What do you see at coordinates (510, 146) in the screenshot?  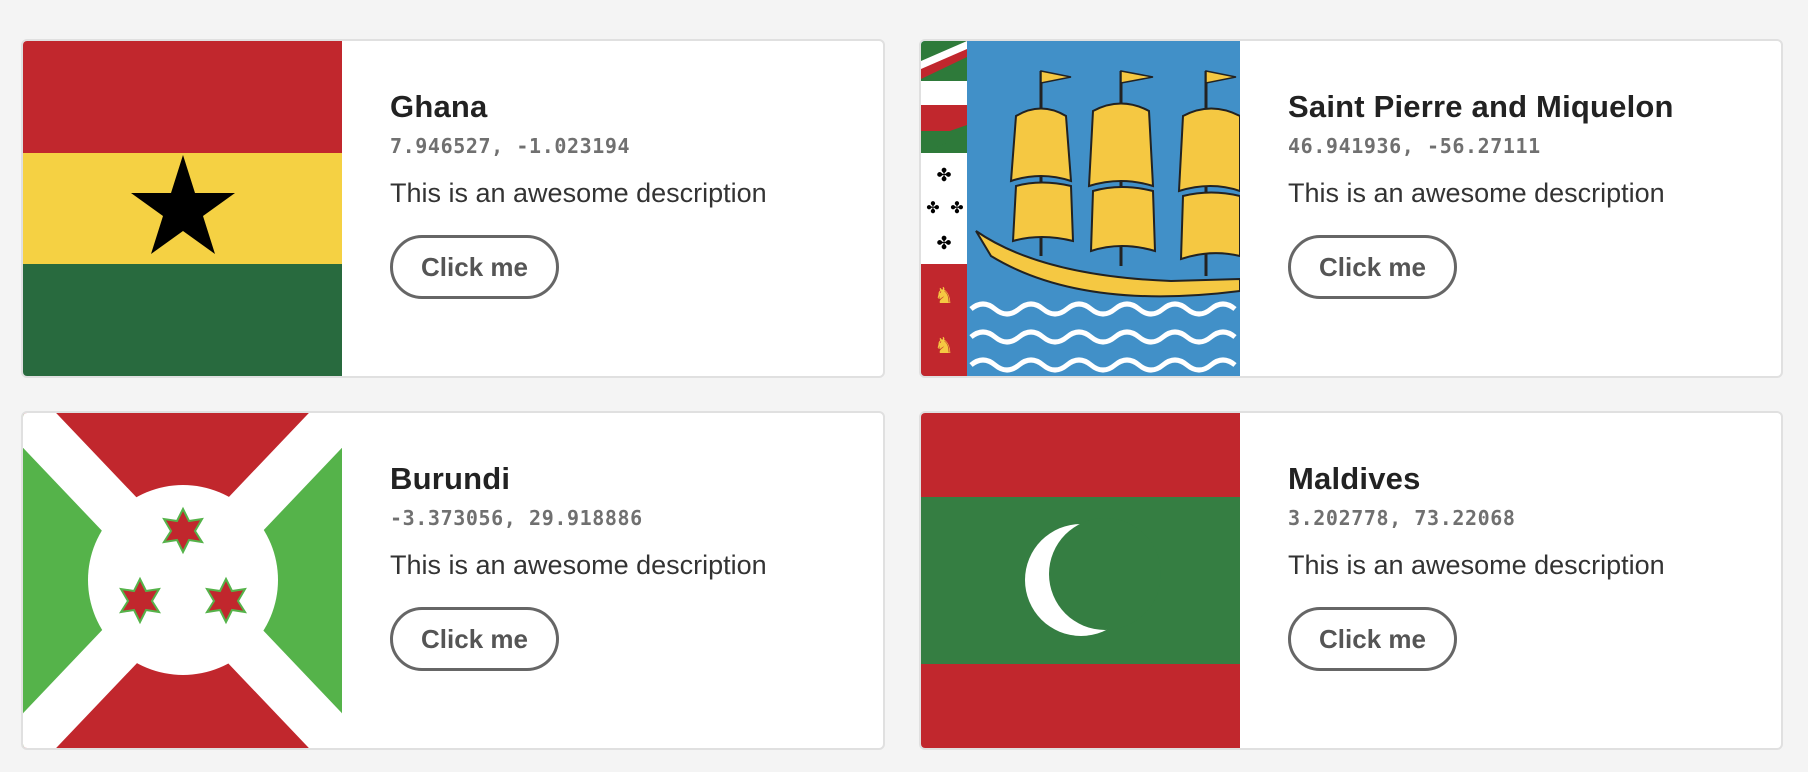 I see `coordinates: 7.946527, -1.023194` at bounding box center [510, 146].